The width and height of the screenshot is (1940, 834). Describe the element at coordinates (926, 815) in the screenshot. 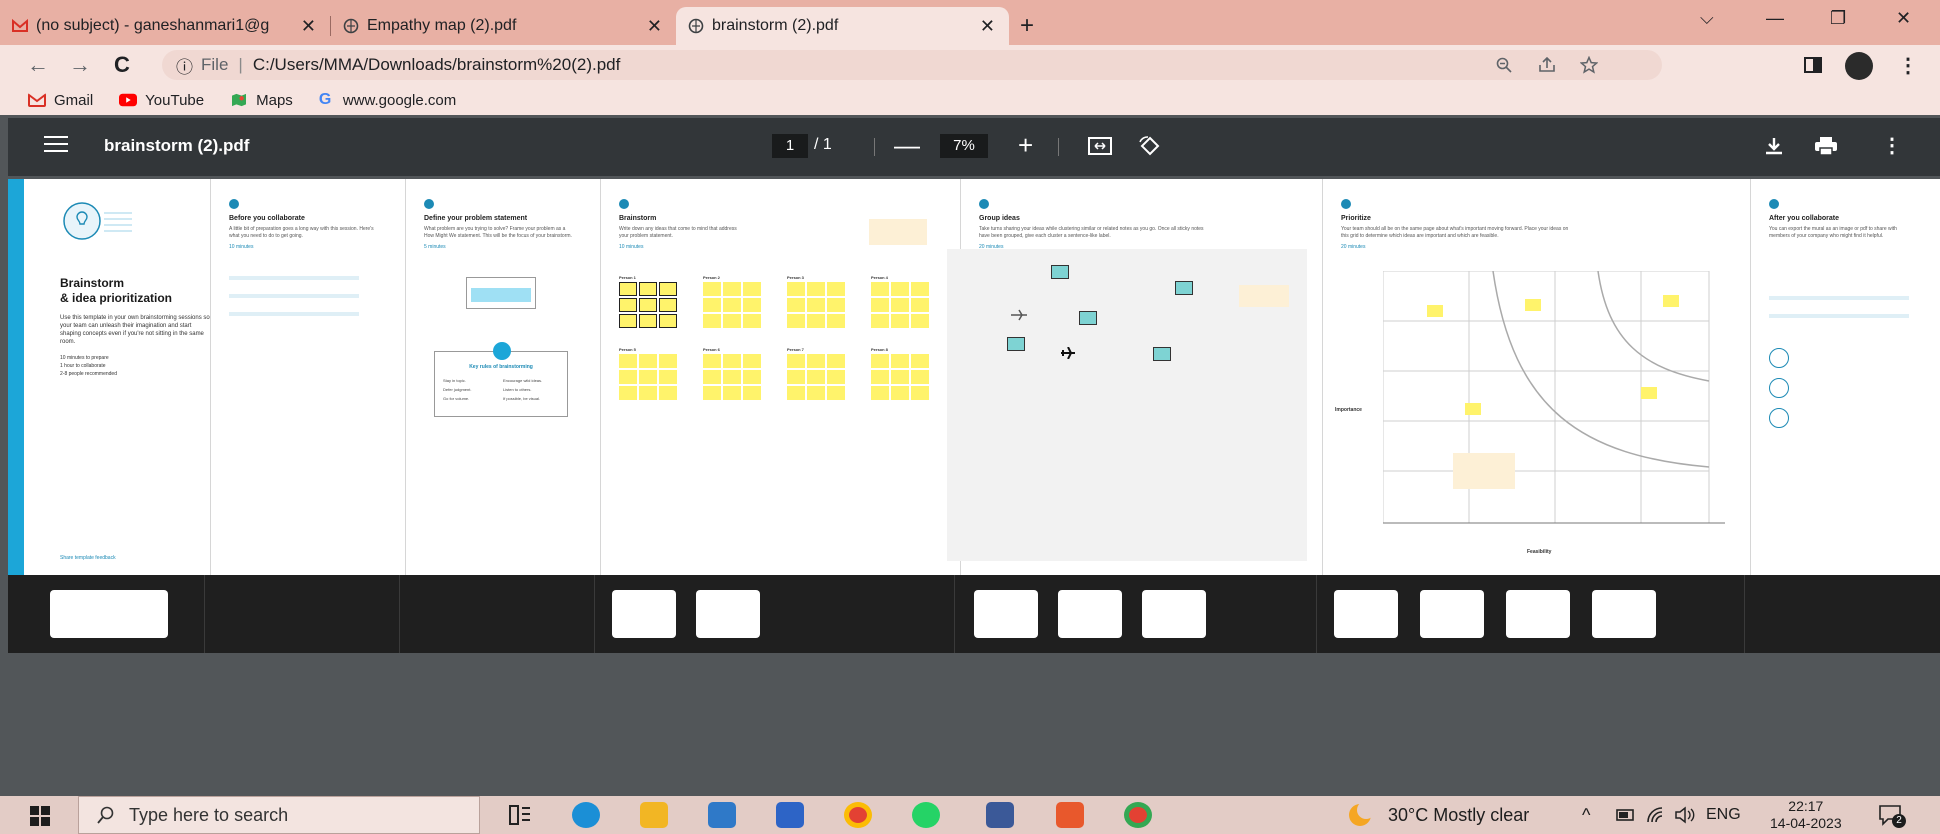

I see `whatsapp-icon` at that location.